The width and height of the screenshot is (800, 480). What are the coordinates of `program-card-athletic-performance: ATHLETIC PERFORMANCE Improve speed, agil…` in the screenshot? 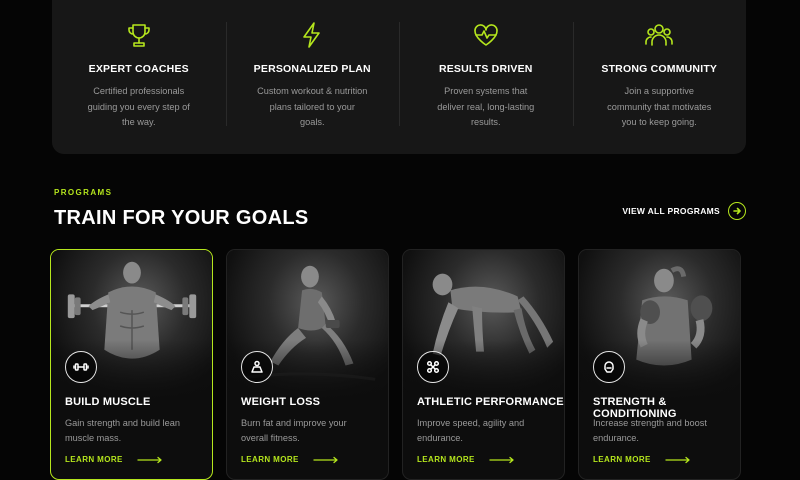 It's located at (483, 364).